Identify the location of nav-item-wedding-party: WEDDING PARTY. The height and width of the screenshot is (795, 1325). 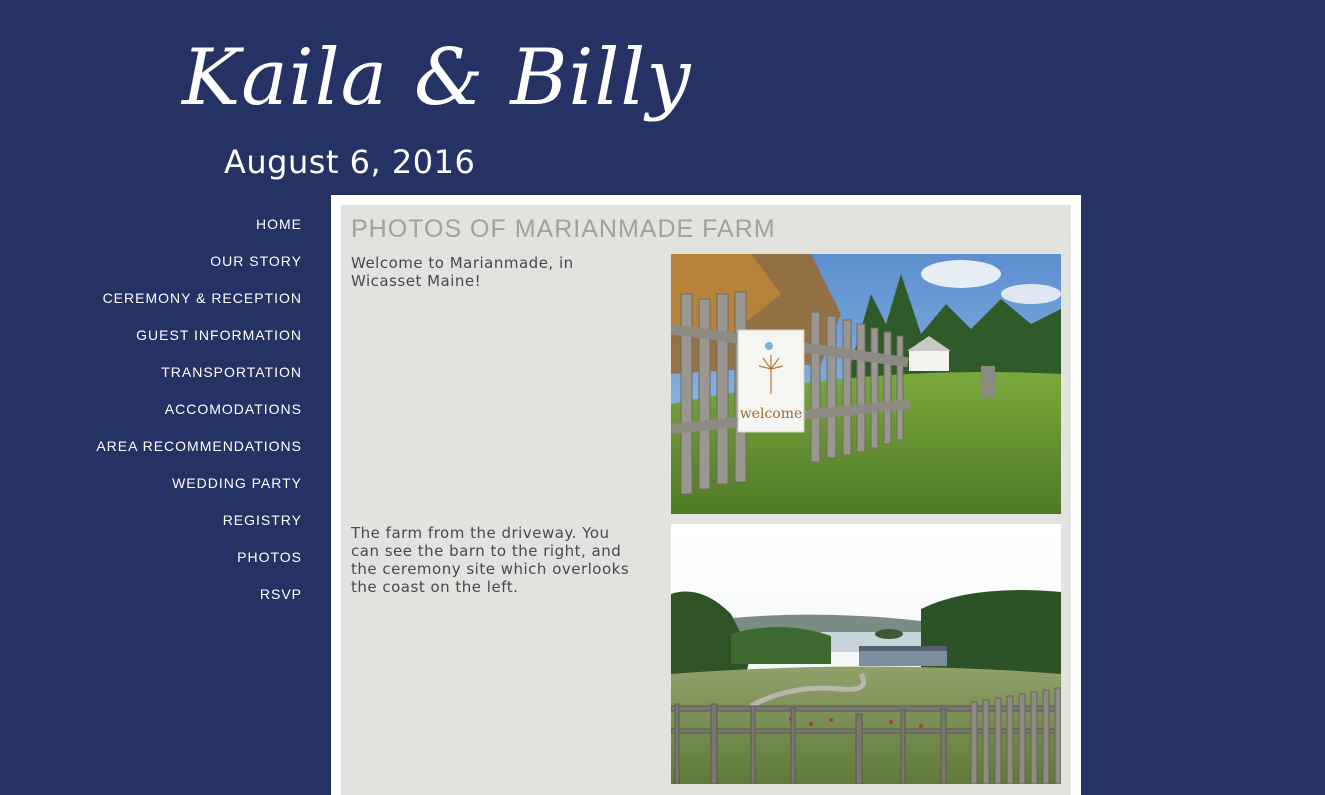
(172, 491).